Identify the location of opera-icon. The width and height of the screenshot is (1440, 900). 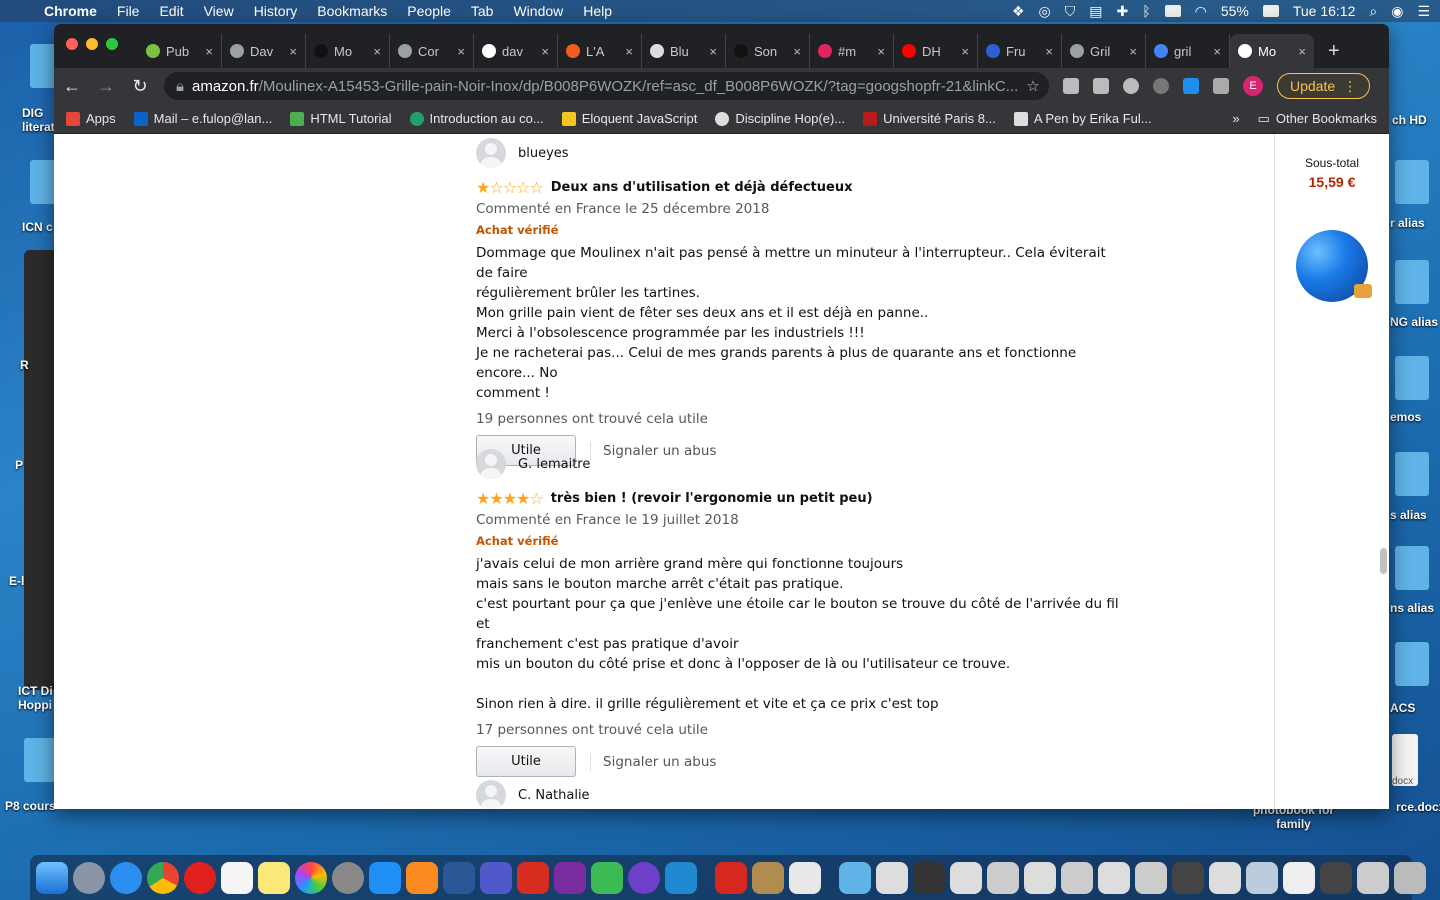
(200, 877).